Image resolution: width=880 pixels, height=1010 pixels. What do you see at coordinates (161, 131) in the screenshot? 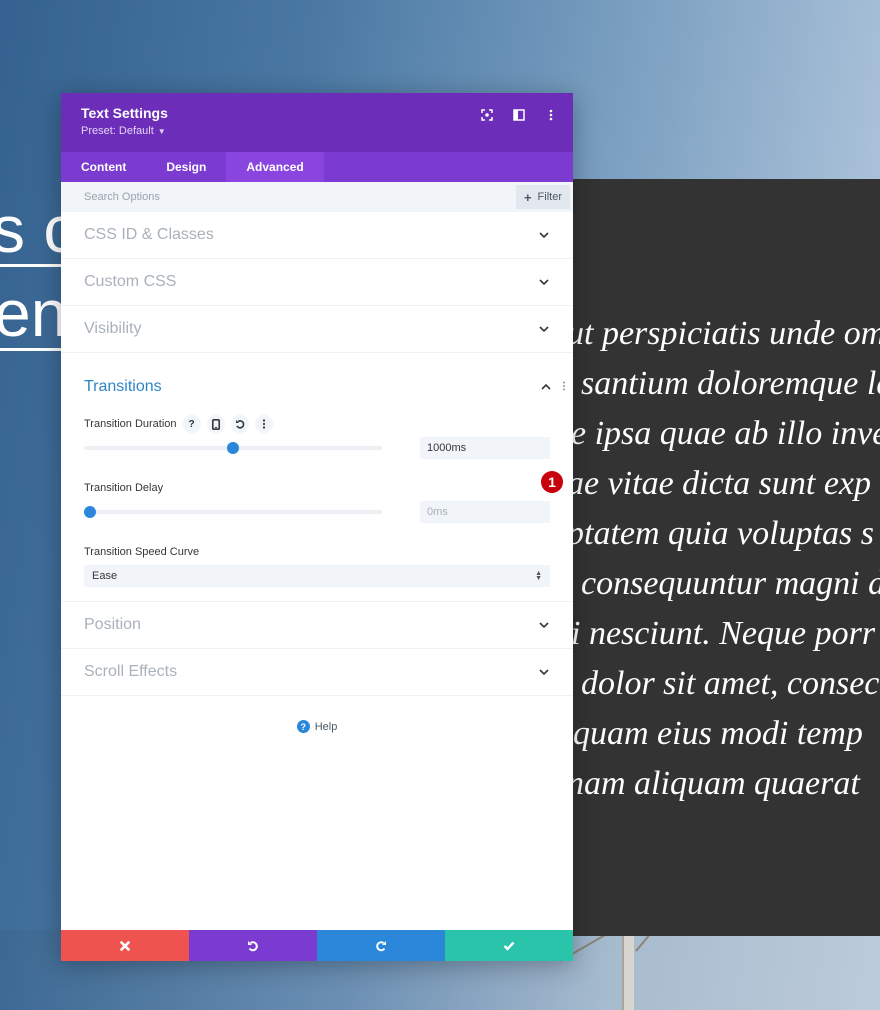
I see `caret-down-icon: ▼` at bounding box center [161, 131].